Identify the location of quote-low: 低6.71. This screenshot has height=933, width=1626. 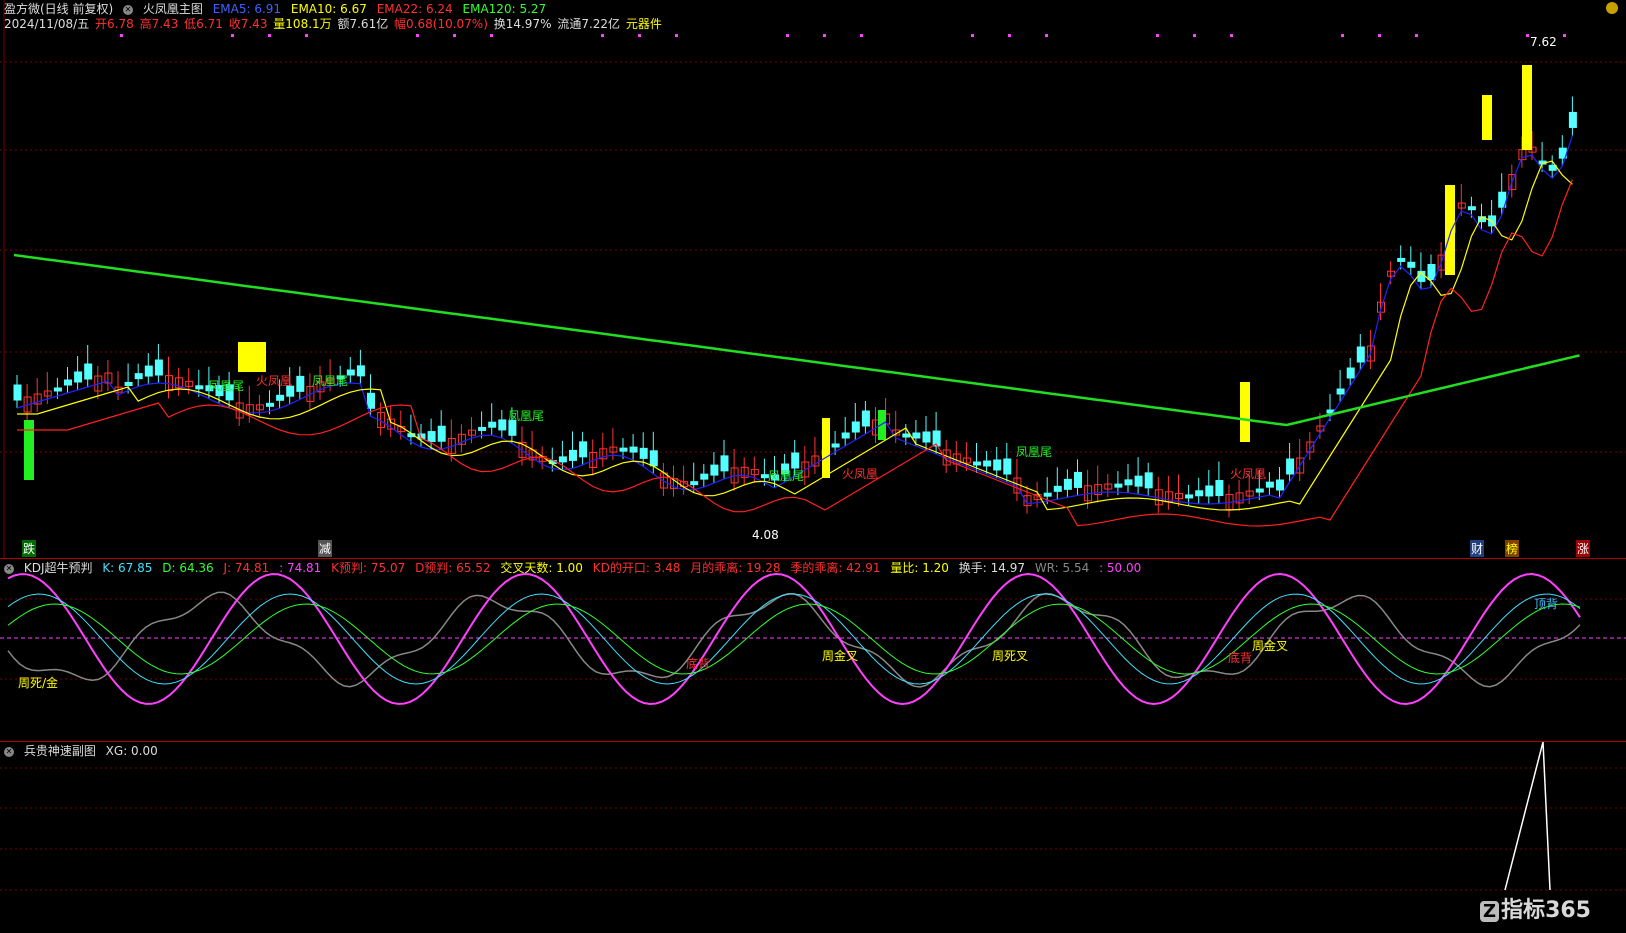
(203, 24).